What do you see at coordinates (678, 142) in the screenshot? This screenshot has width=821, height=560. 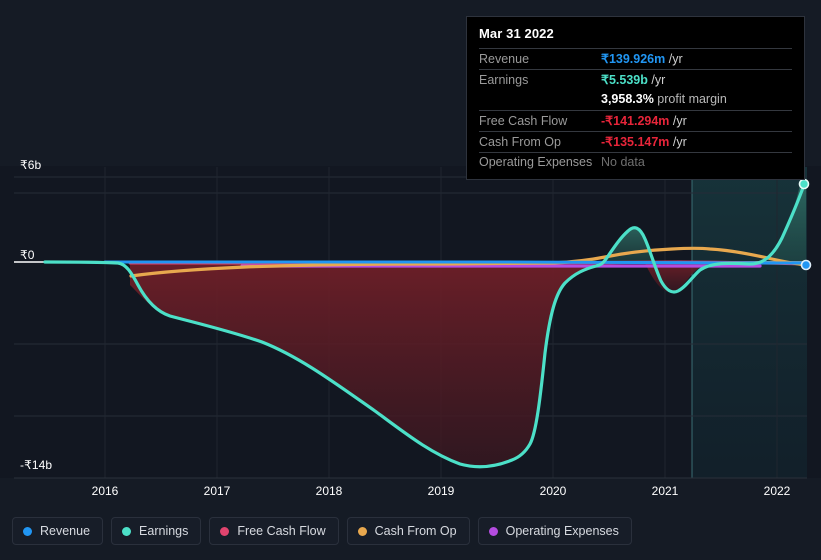 I see `tooltip-suffix-cash-from-op: /yr` at bounding box center [678, 142].